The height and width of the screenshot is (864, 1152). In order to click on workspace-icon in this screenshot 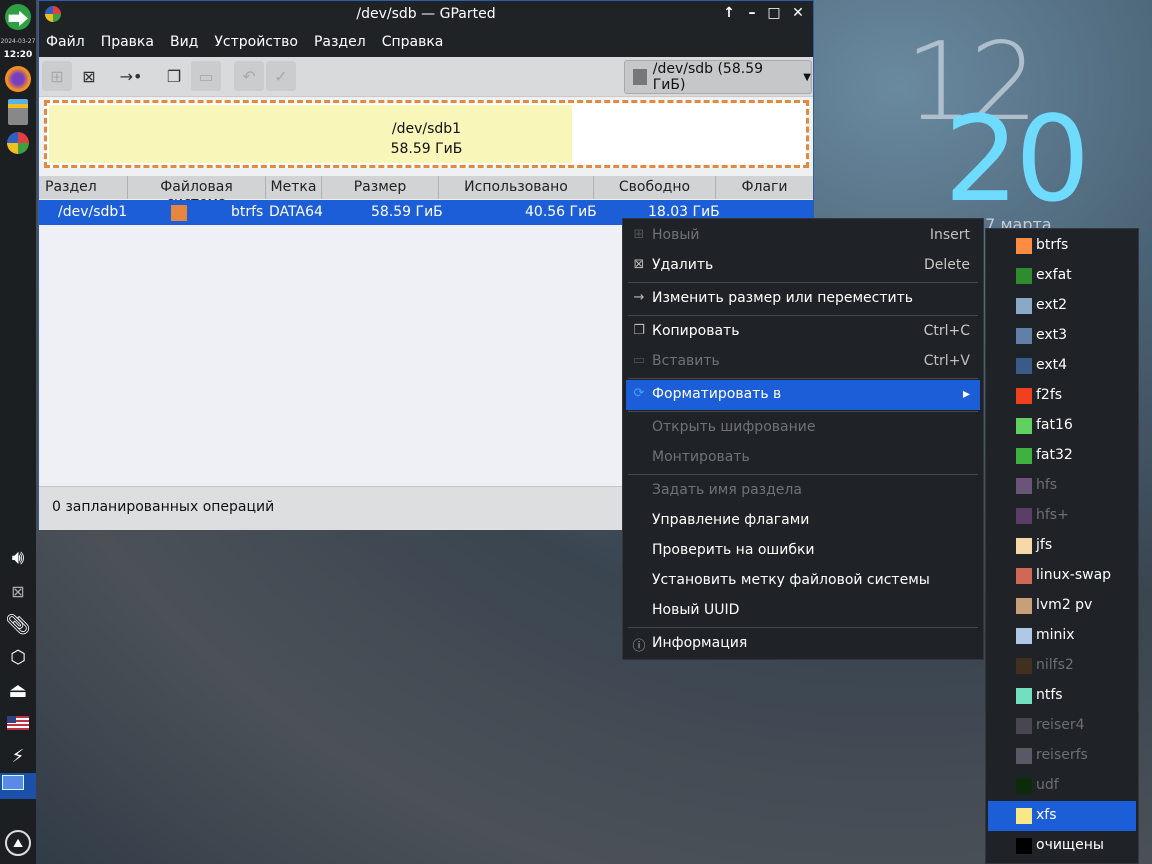, I will do `click(13, 782)`.